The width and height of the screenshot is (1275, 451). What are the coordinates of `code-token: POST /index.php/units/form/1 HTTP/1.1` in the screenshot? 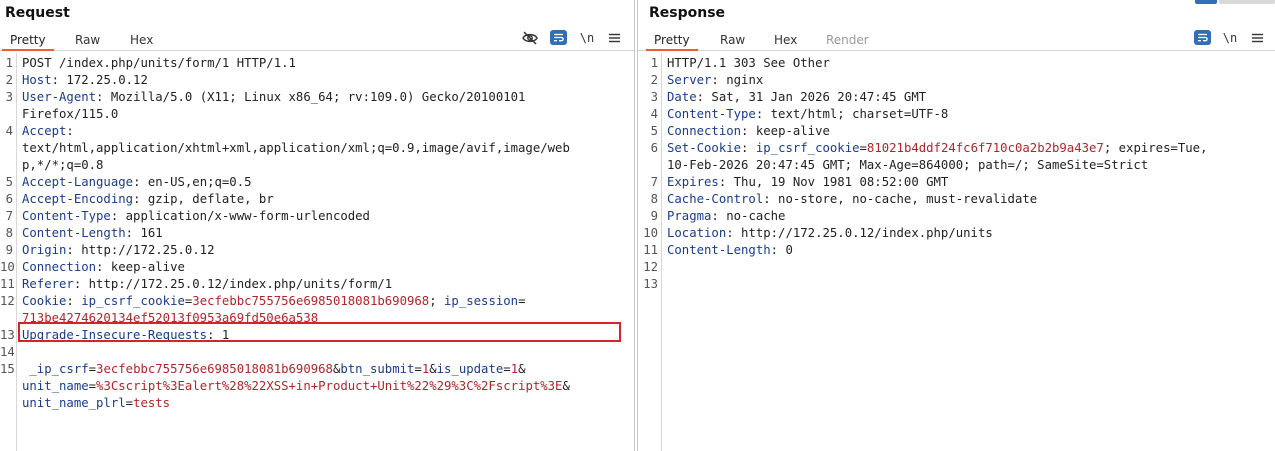 It's located at (159, 63).